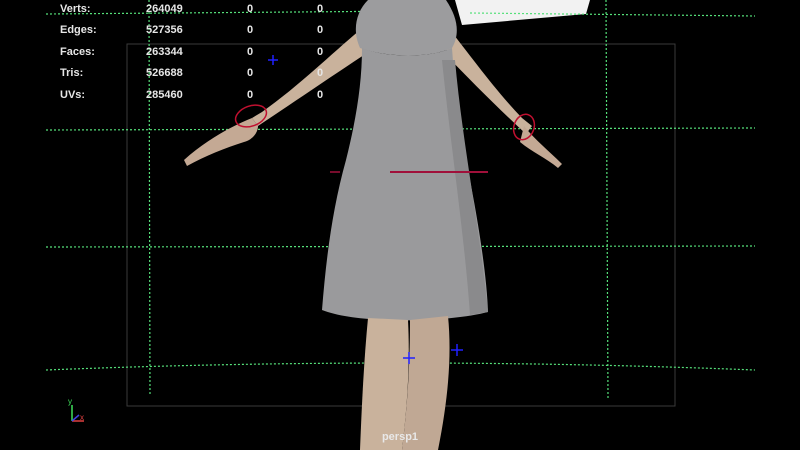  I want to click on hud-label: Edges:, so click(78, 30).